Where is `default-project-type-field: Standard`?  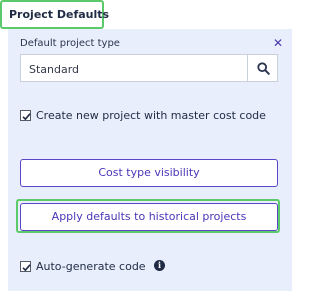 default-project-type-field: Standard is located at coordinates (133, 68).